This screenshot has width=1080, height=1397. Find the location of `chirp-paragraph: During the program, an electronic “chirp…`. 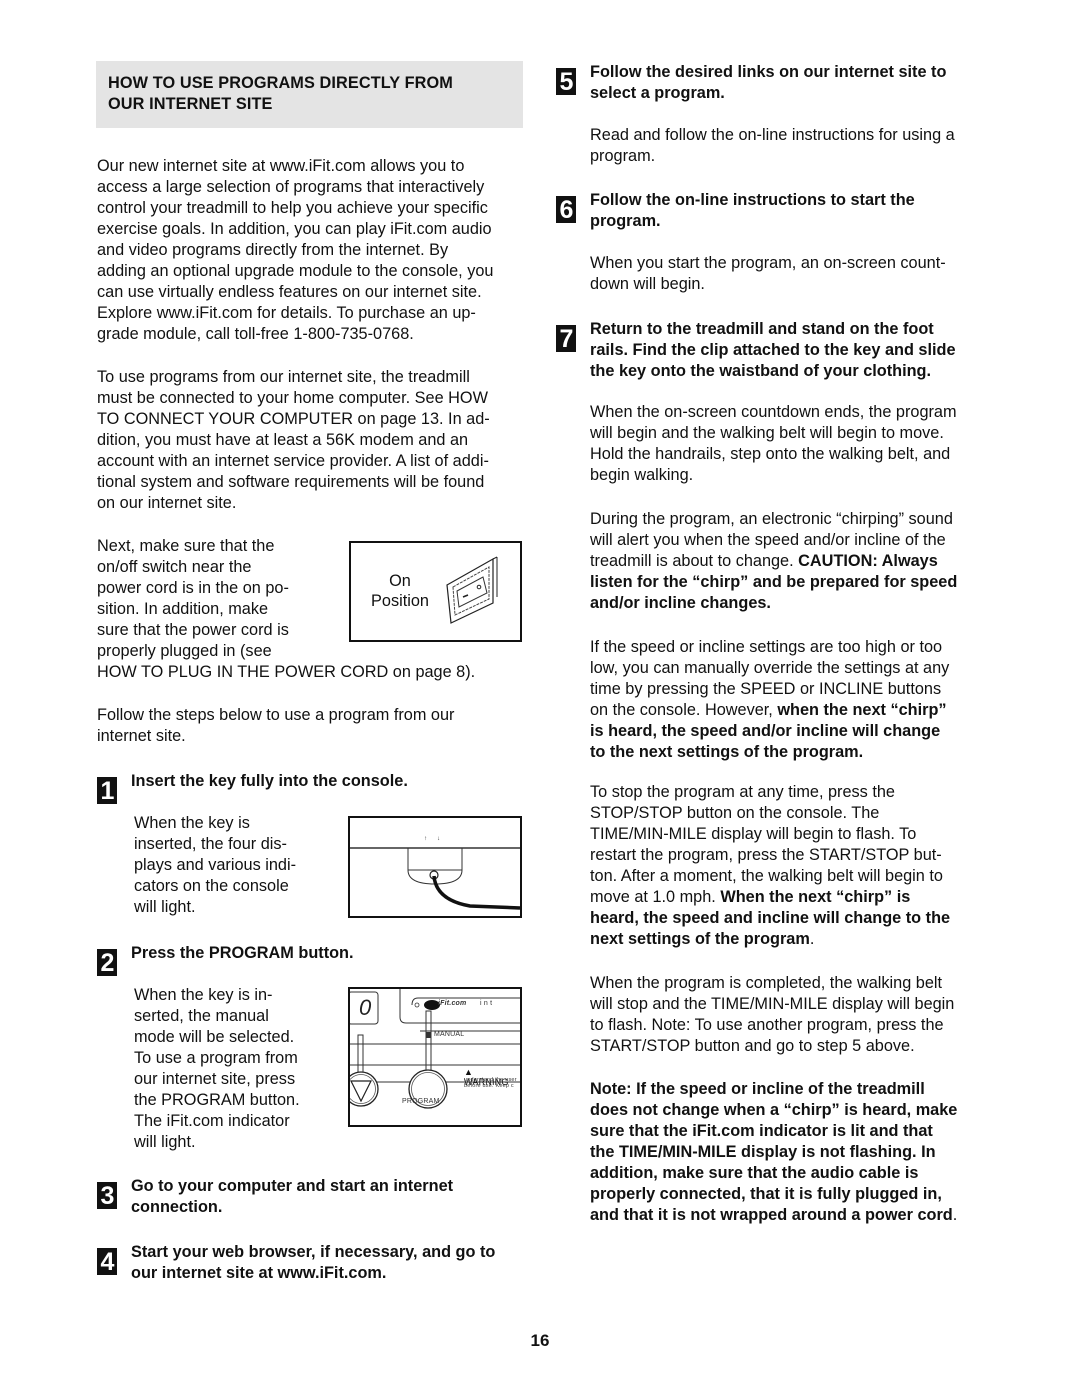

chirp-paragraph: During the program, an electronic “chirp… is located at coordinates (790, 561).